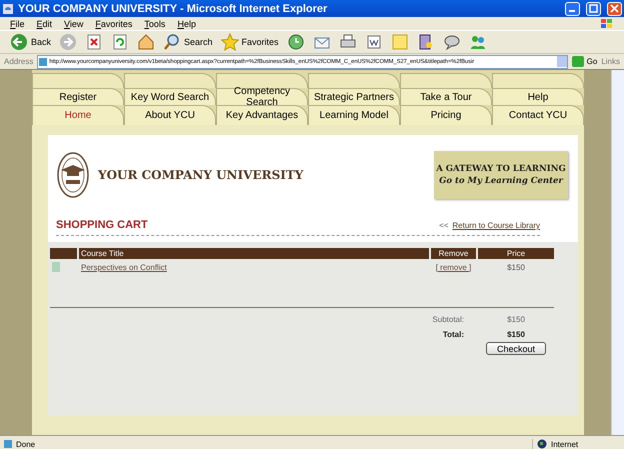  What do you see at coordinates (124, 267) in the screenshot?
I see `course-link: Perspectives on Conflict` at bounding box center [124, 267].